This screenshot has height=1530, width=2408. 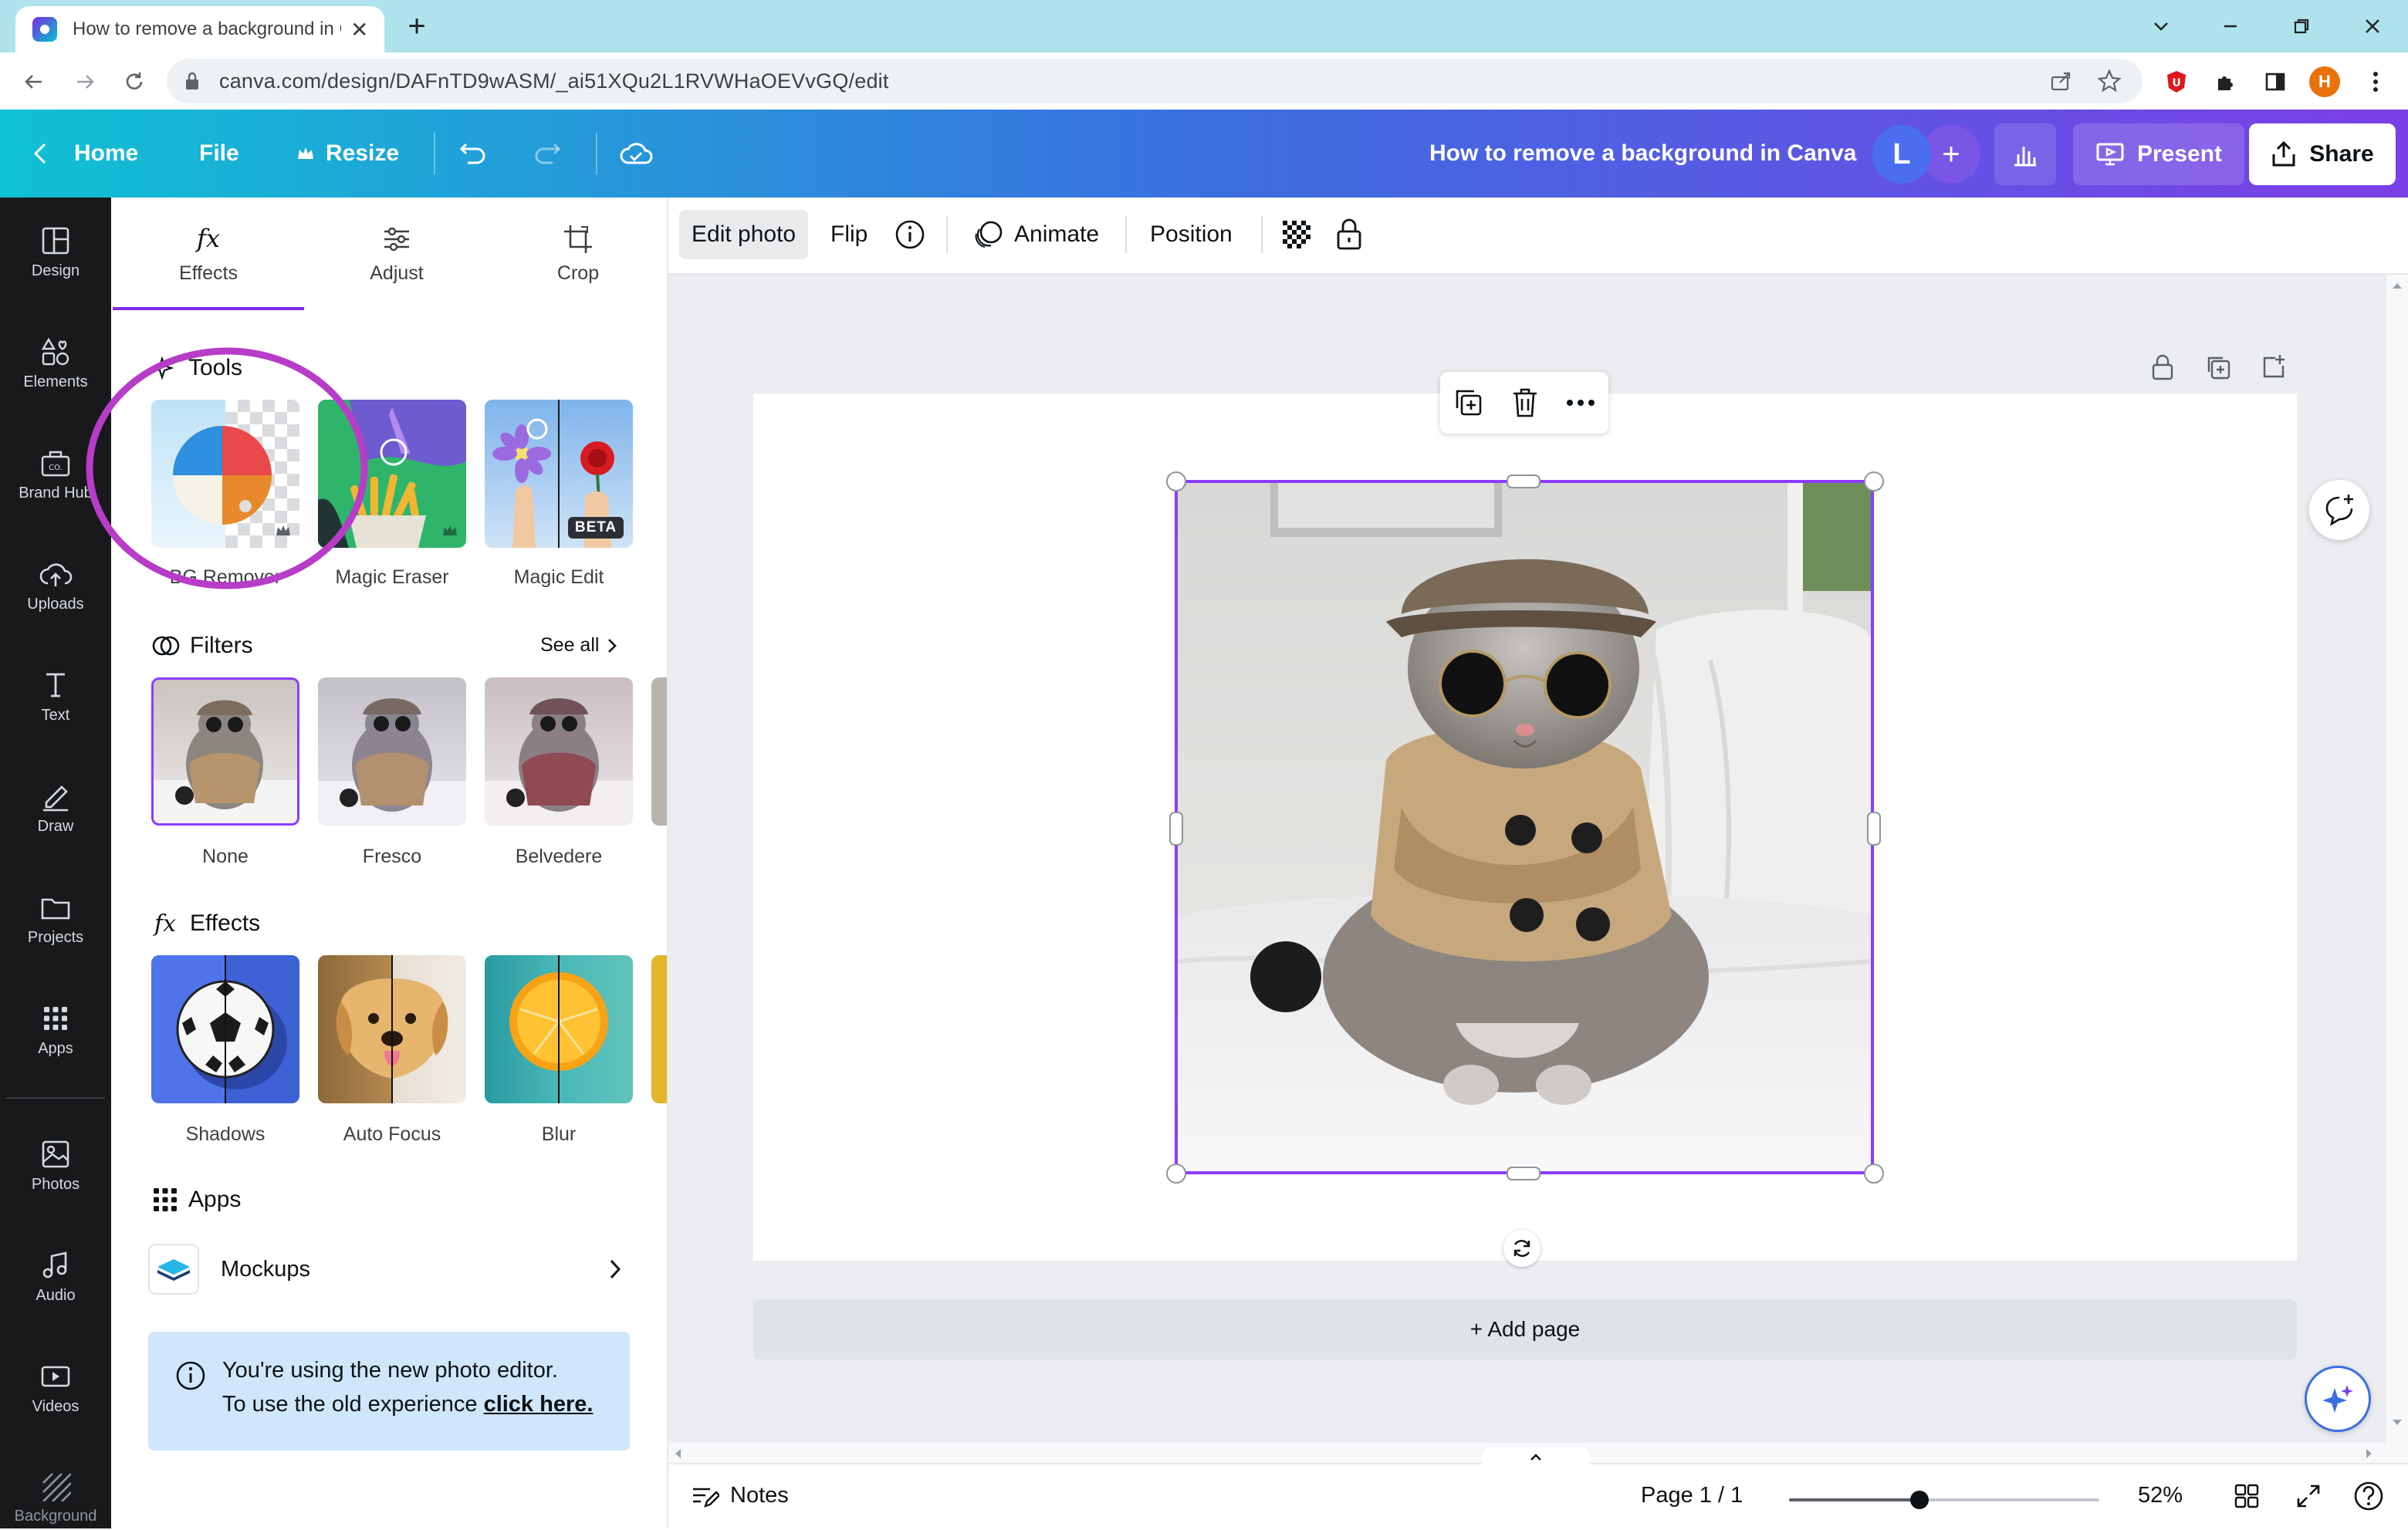 I want to click on undo-button, so click(x=473, y=154).